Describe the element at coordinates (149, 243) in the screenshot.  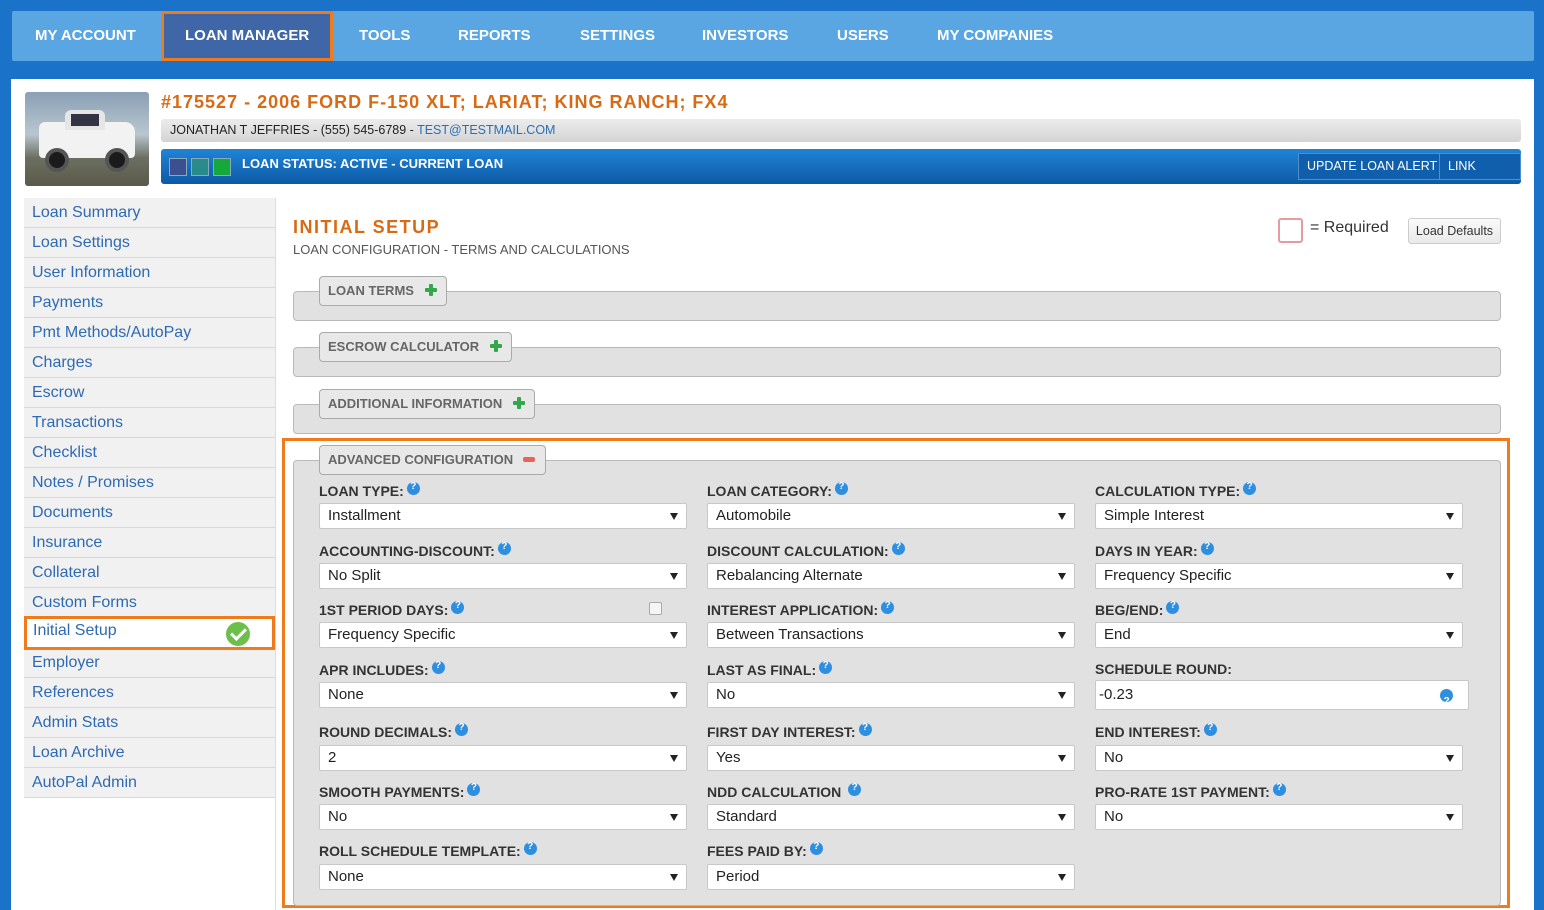
I see `sidebar-item-loan-settings: Loan Settings` at that location.